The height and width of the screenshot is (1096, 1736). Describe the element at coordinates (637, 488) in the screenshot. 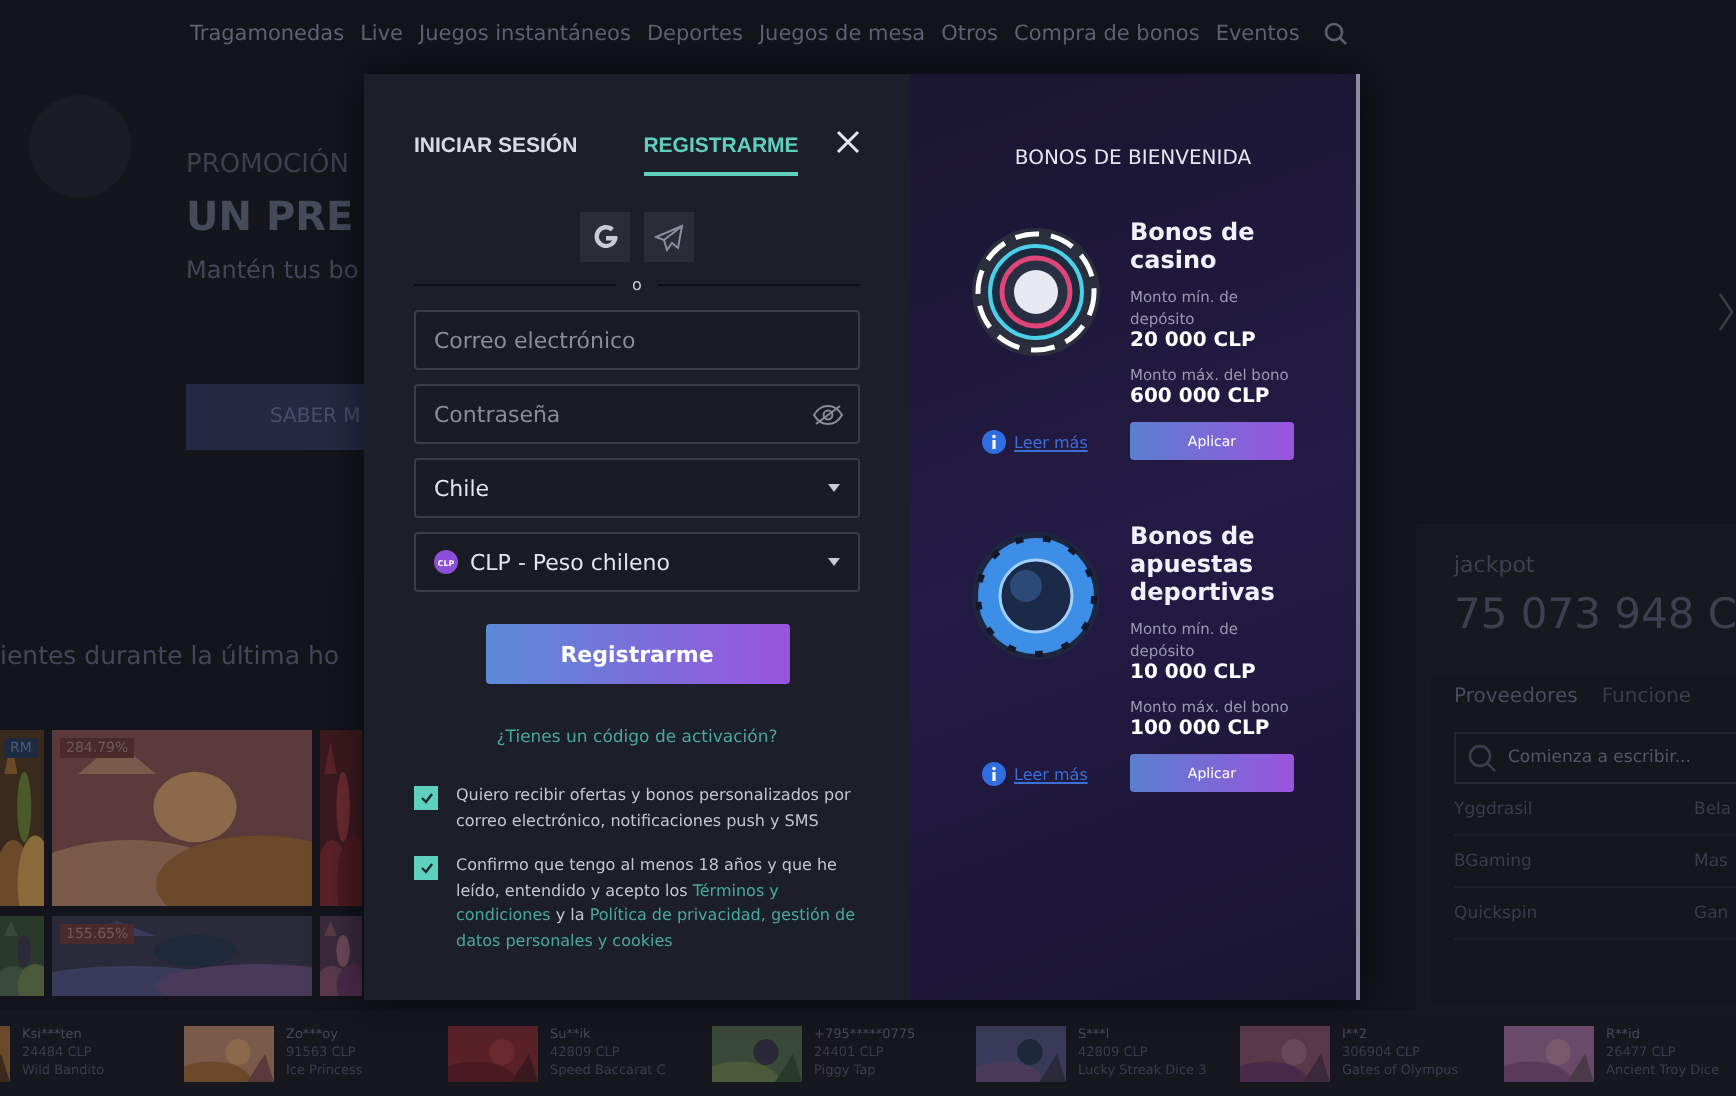

I see `country-select: Chile` at that location.